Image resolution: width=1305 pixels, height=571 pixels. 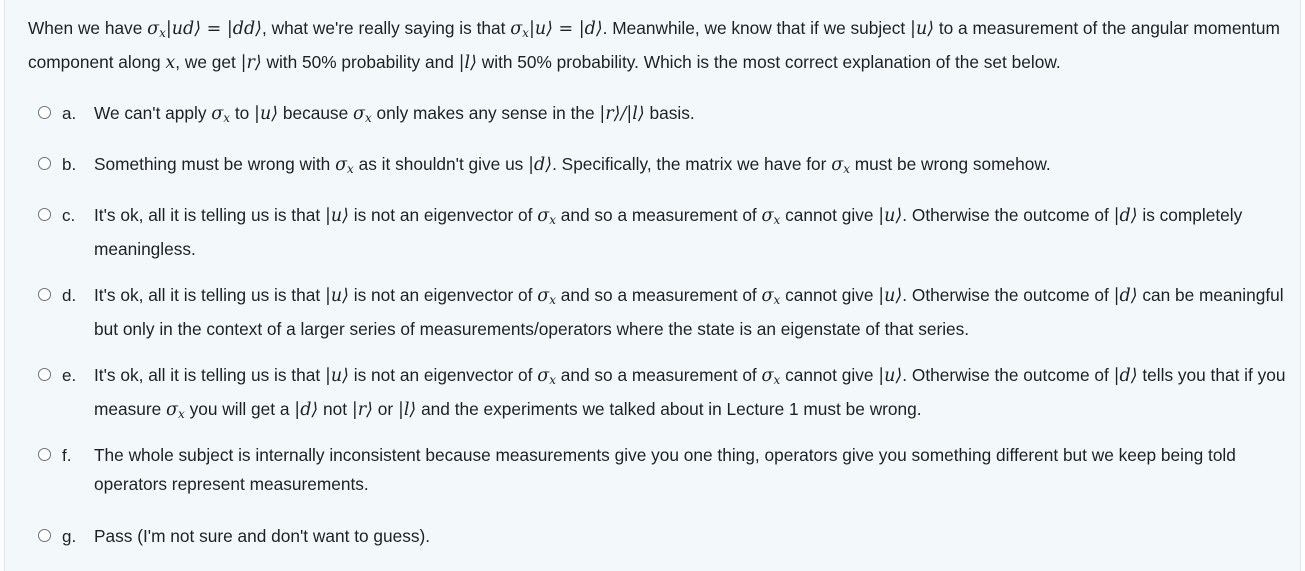 What do you see at coordinates (88, 28) in the screenshot?
I see `question-text-segment: When we have` at bounding box center [88, 28].